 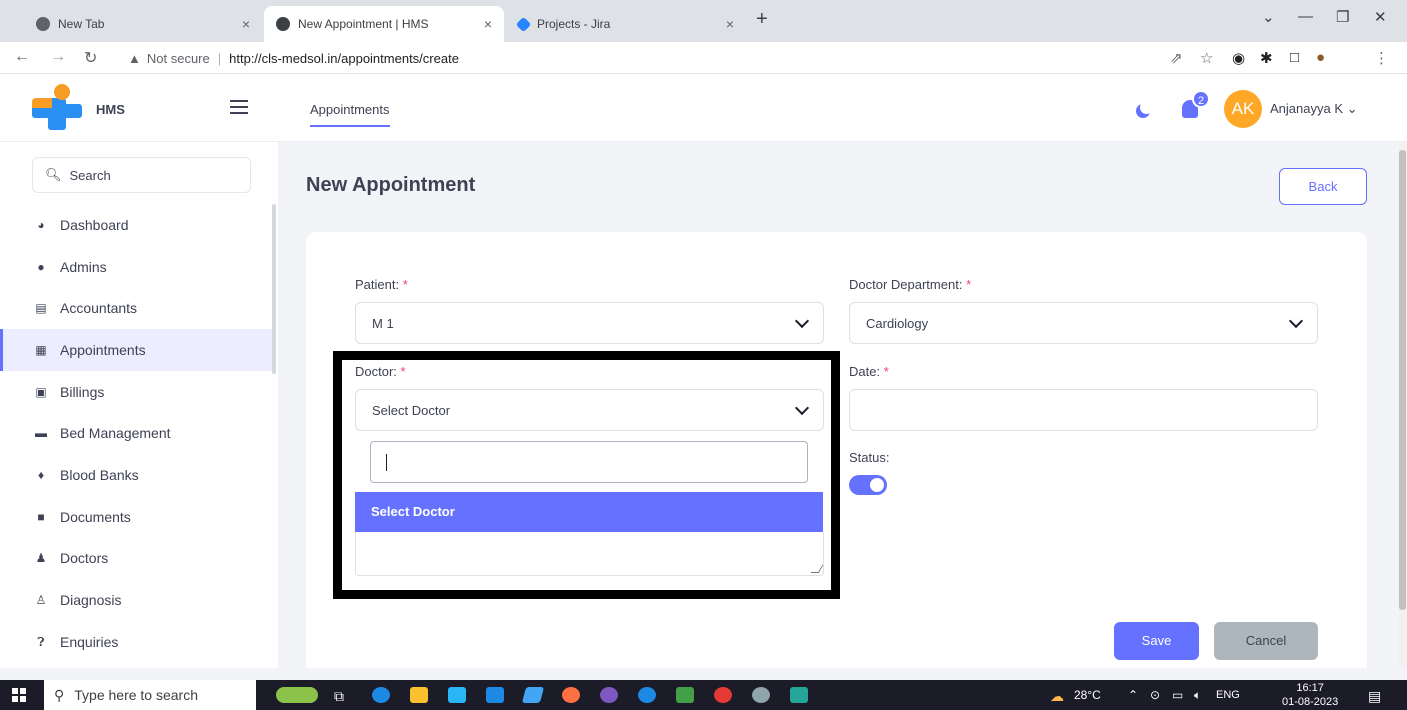 I want to click on profile-icon: ●, so click(x=1320, y=57).